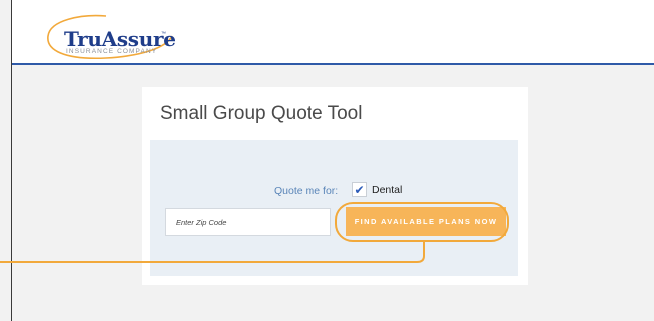 This screenshot has width=654, height=321. I want to click on logo-wordmark: TruAssure, so click(120, 39).